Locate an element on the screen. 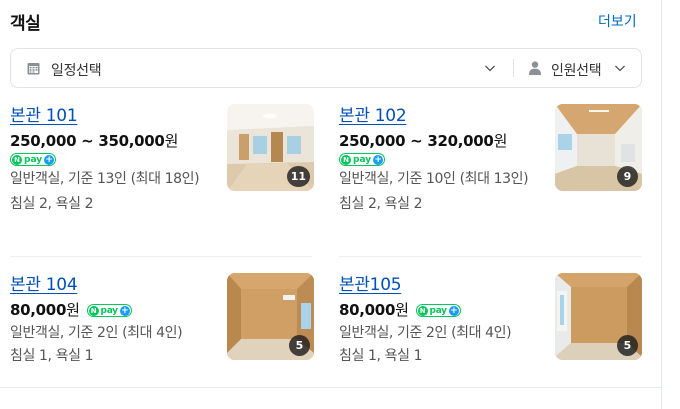  bottom-divider is located at coordinates (330, 387).